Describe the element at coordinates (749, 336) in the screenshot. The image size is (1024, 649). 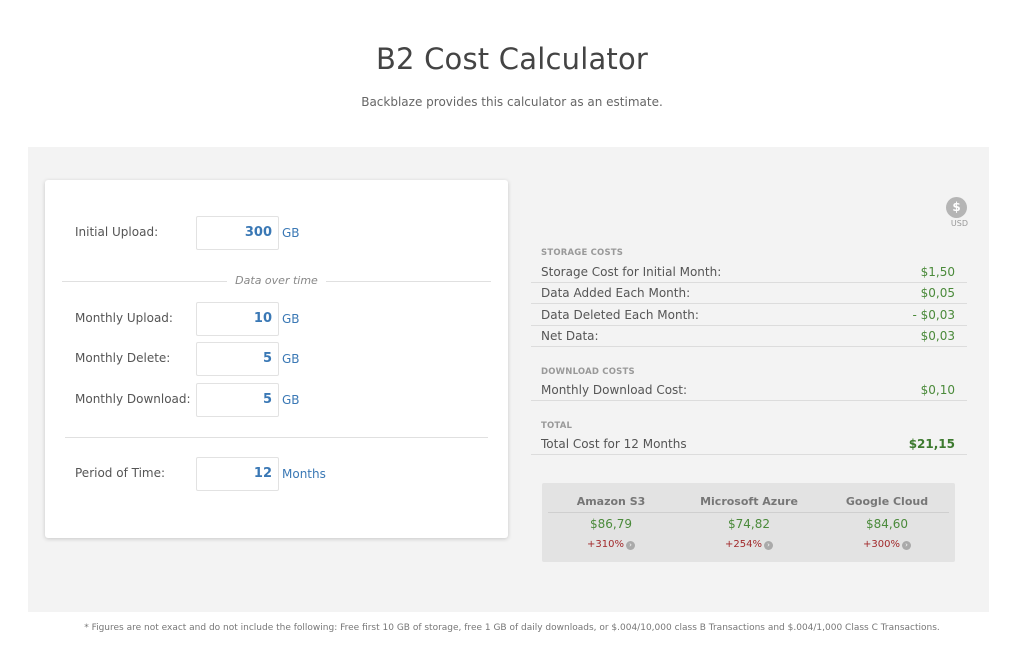
I see `cost-row: Net Data: $0,03` at that location.